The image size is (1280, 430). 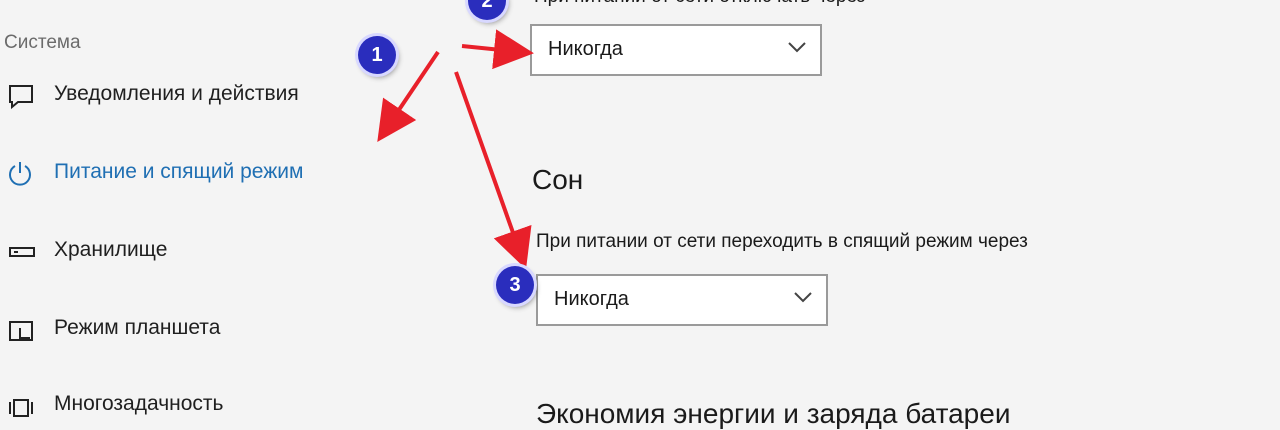 What do you see at coordinates (497, 49) in the screenshot?
I see `arrow-to-screen-dropdown` at bounding box center [497, 49].